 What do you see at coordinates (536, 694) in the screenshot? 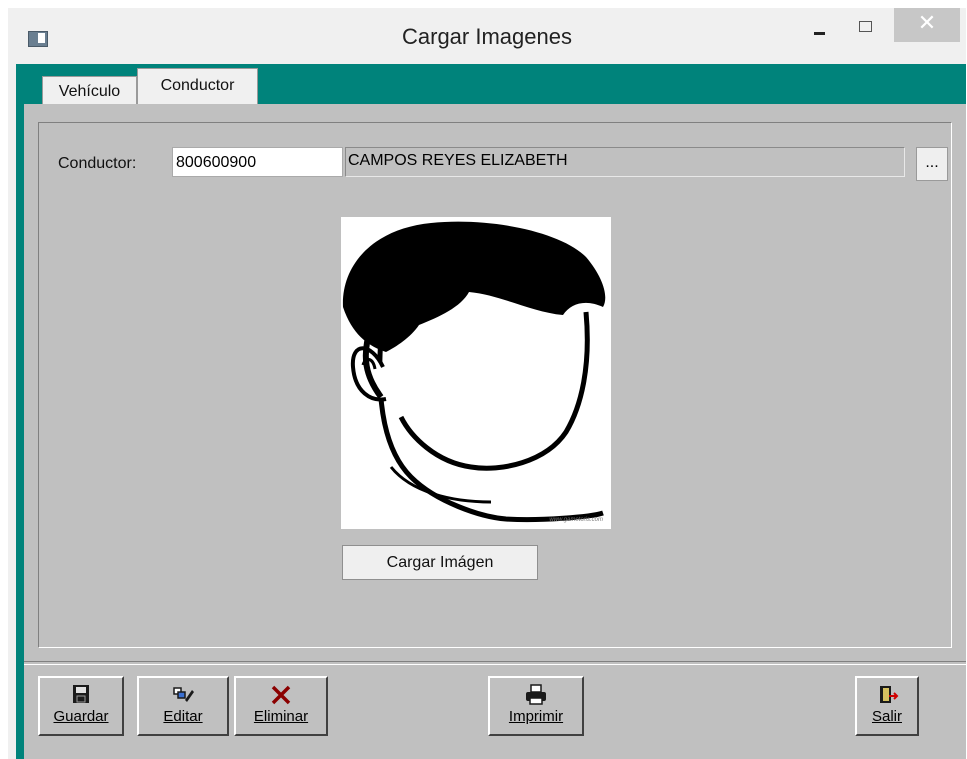
I see `printer-icon` at bounding box center [536, 694].